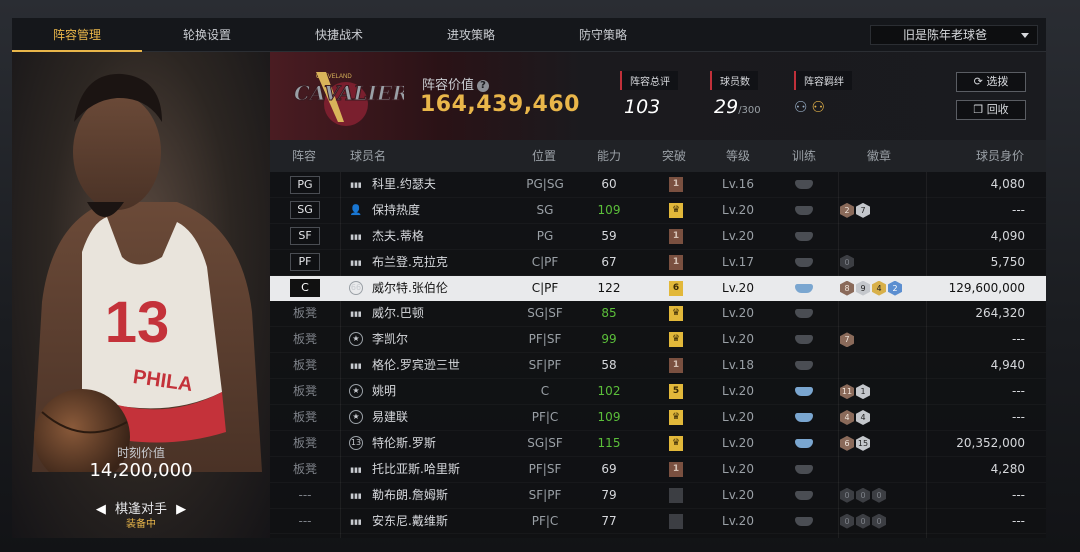 Image resolution: width=1080 pixels, height=552 pixels. I want to click on table-row: --- ▮▮▮ 安东尼.戴维斯 PF|C 77 Lv.20 0 0 0 ---, so click(658, 522).